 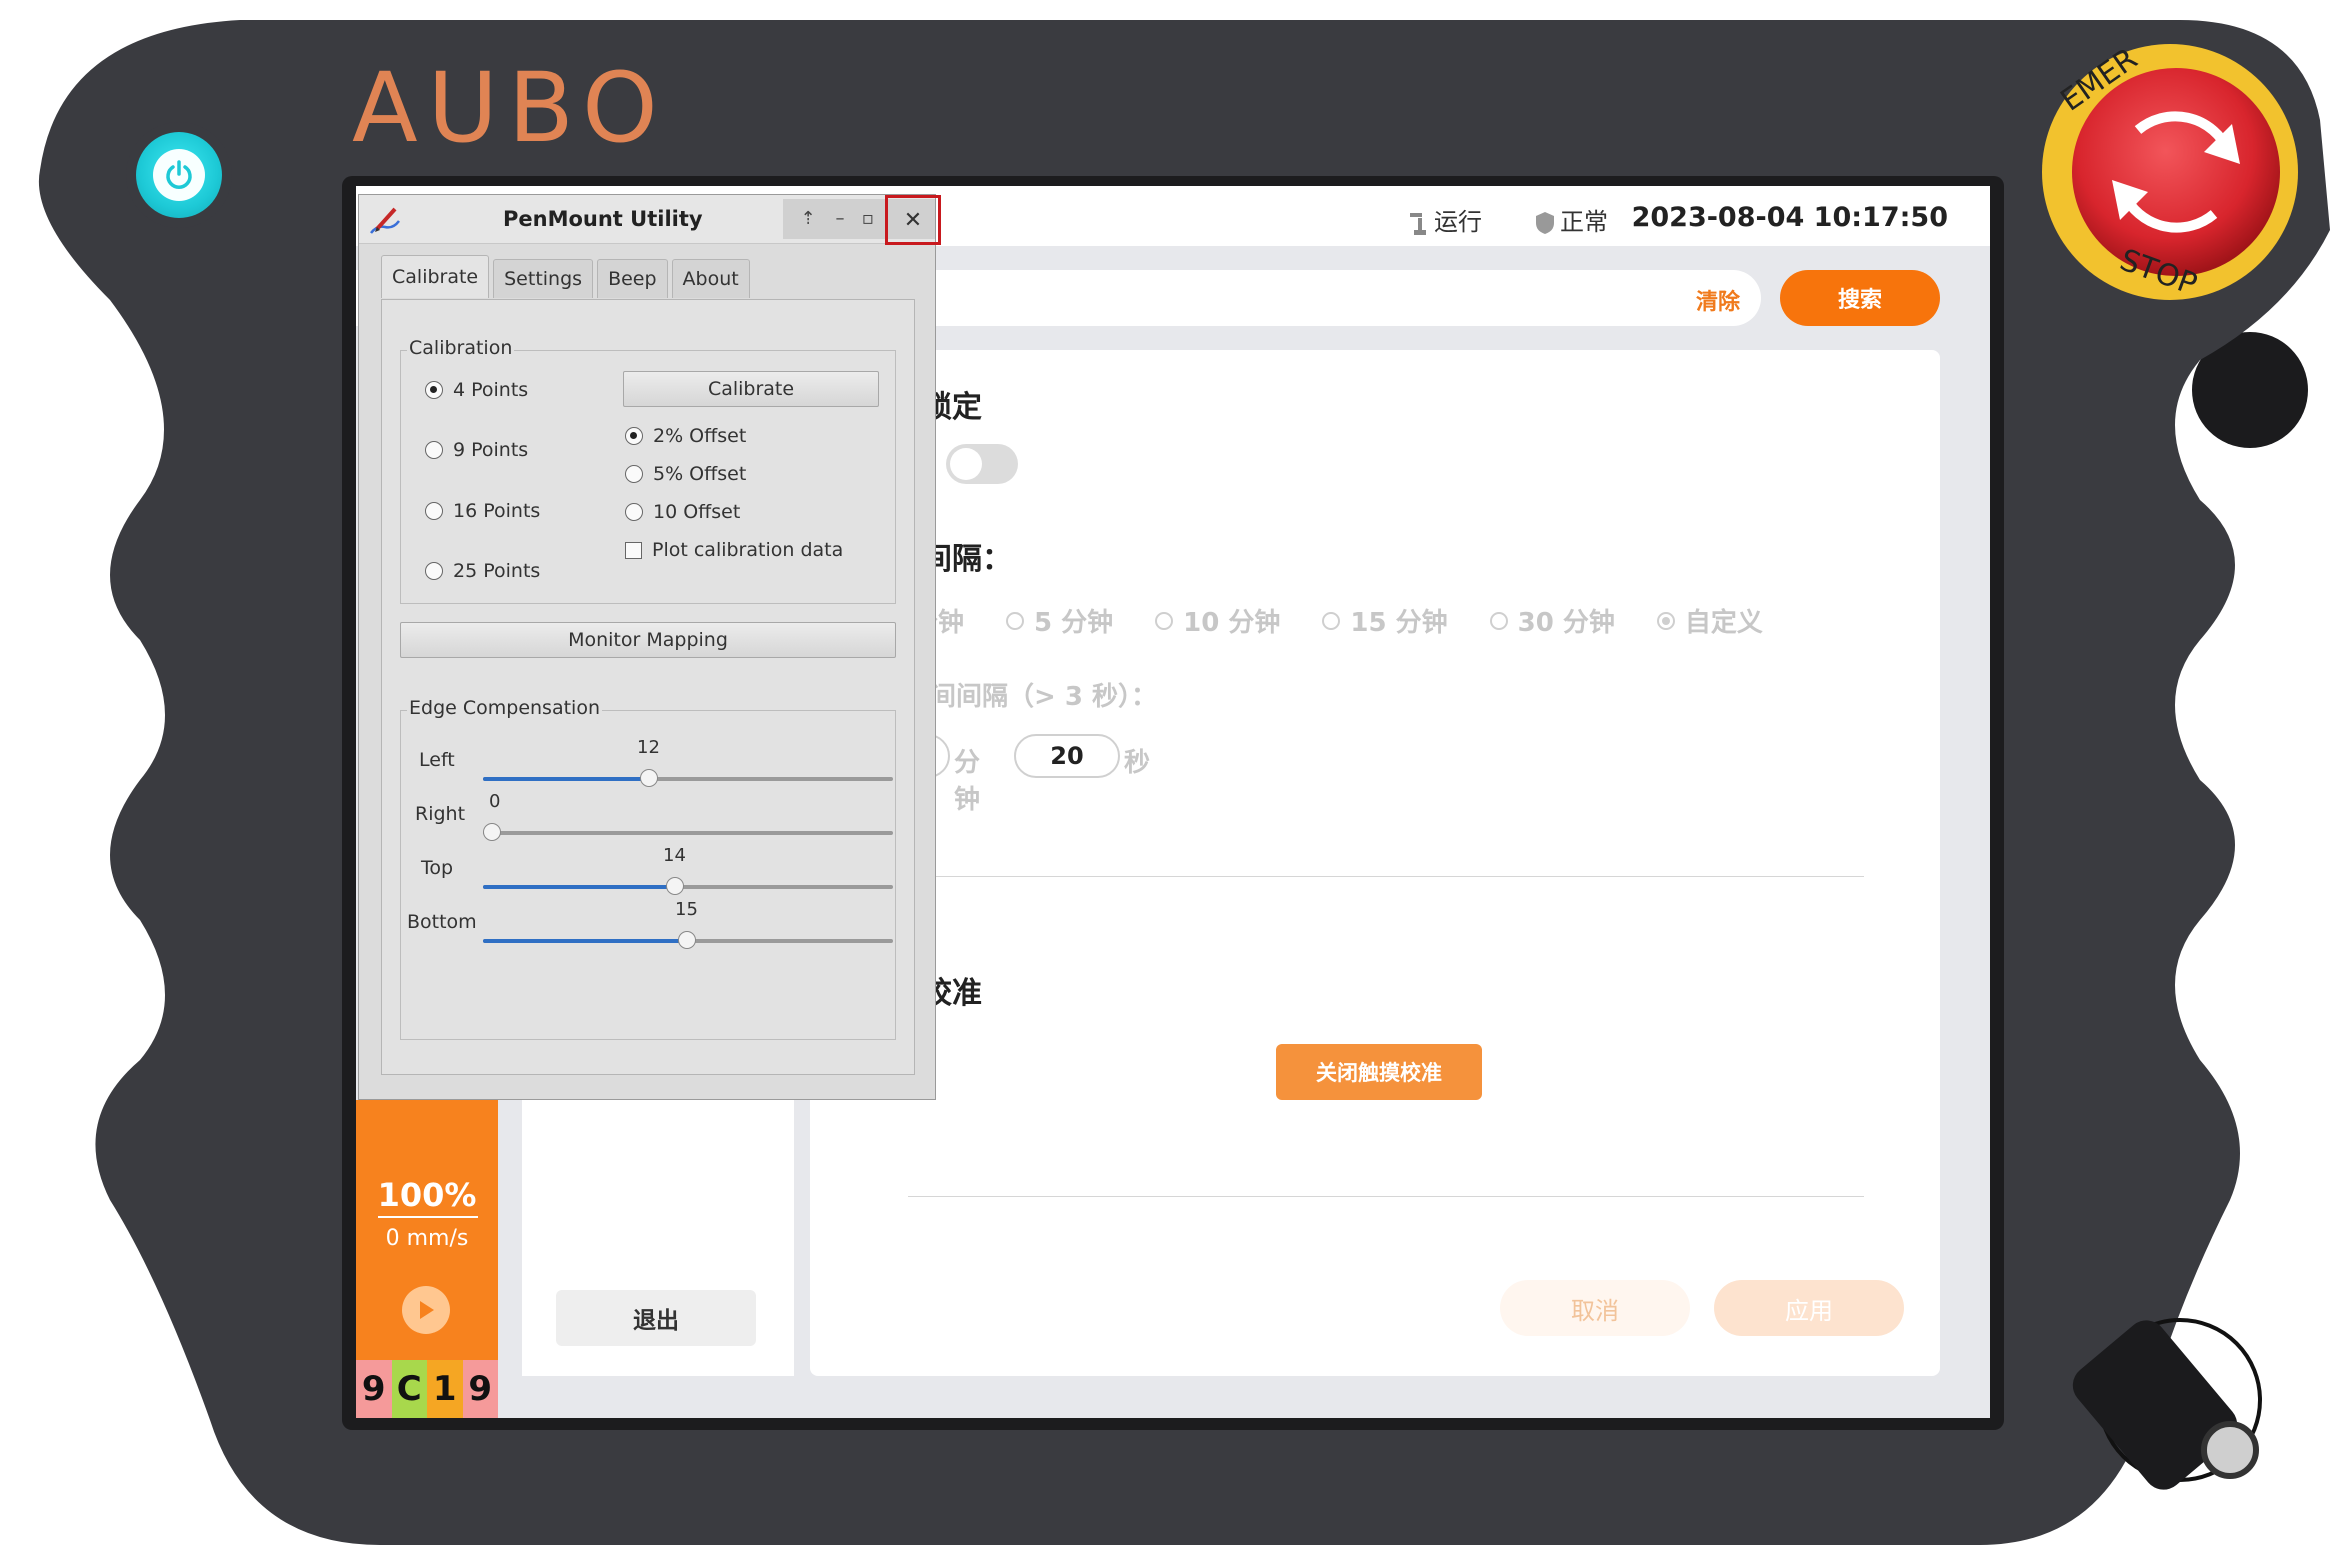 I want to click on search-button: 搜索, so click(x=1860, y=298).